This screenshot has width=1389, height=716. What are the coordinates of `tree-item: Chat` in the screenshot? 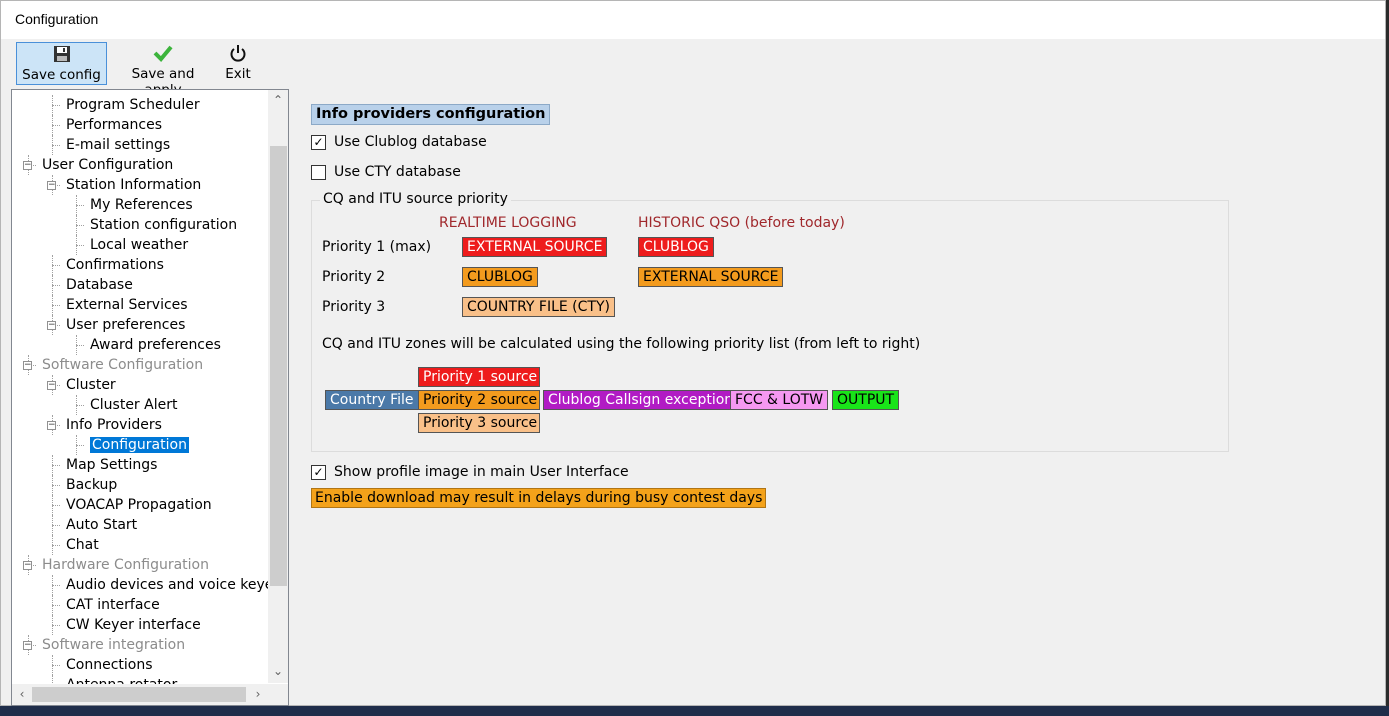 It's located at (82, 545).